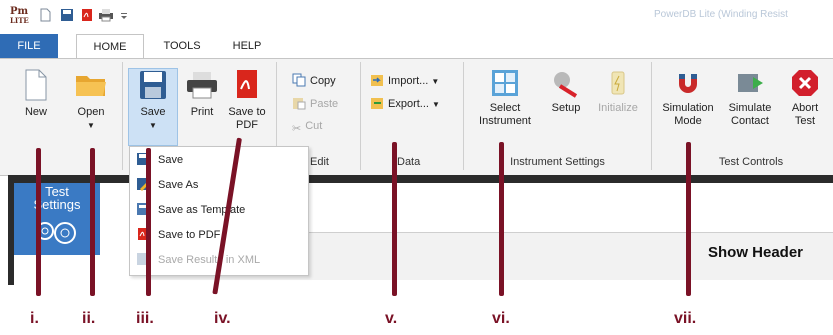 This screenshot has height=335, width=833. What do you see at coordinates (67, 15) in the screenshot?
I see `save-icon` at bounding box center [67, 15].